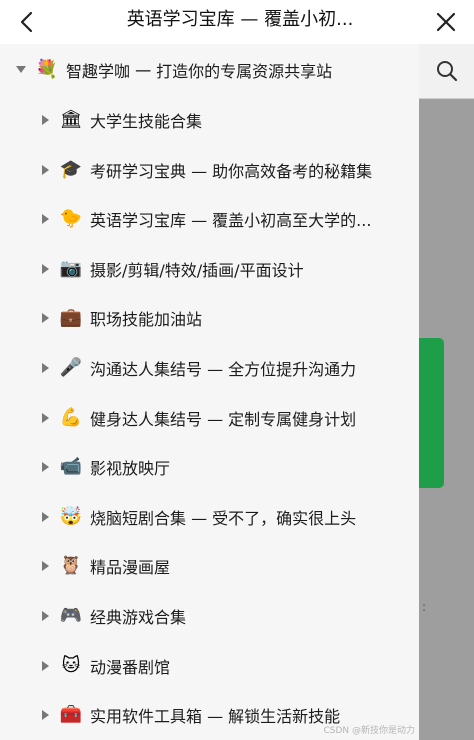 The width and height of the screenshot is (474, 740). I want to click on chick-icon: 🐤, so click(71, 219).